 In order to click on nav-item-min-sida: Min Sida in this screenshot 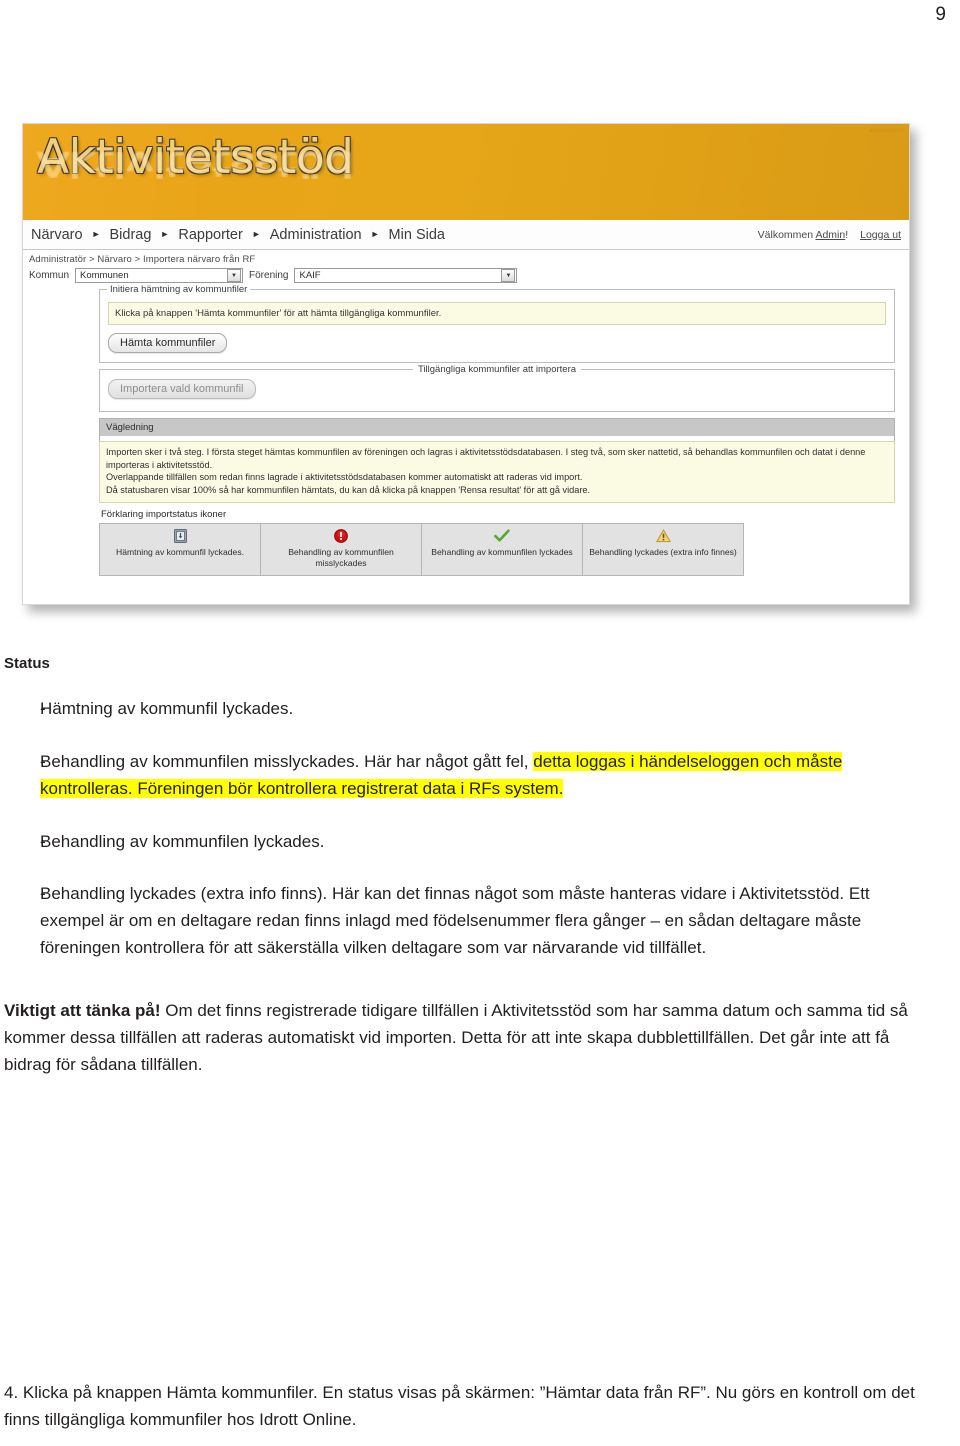, I will do `click(417, 235)`.